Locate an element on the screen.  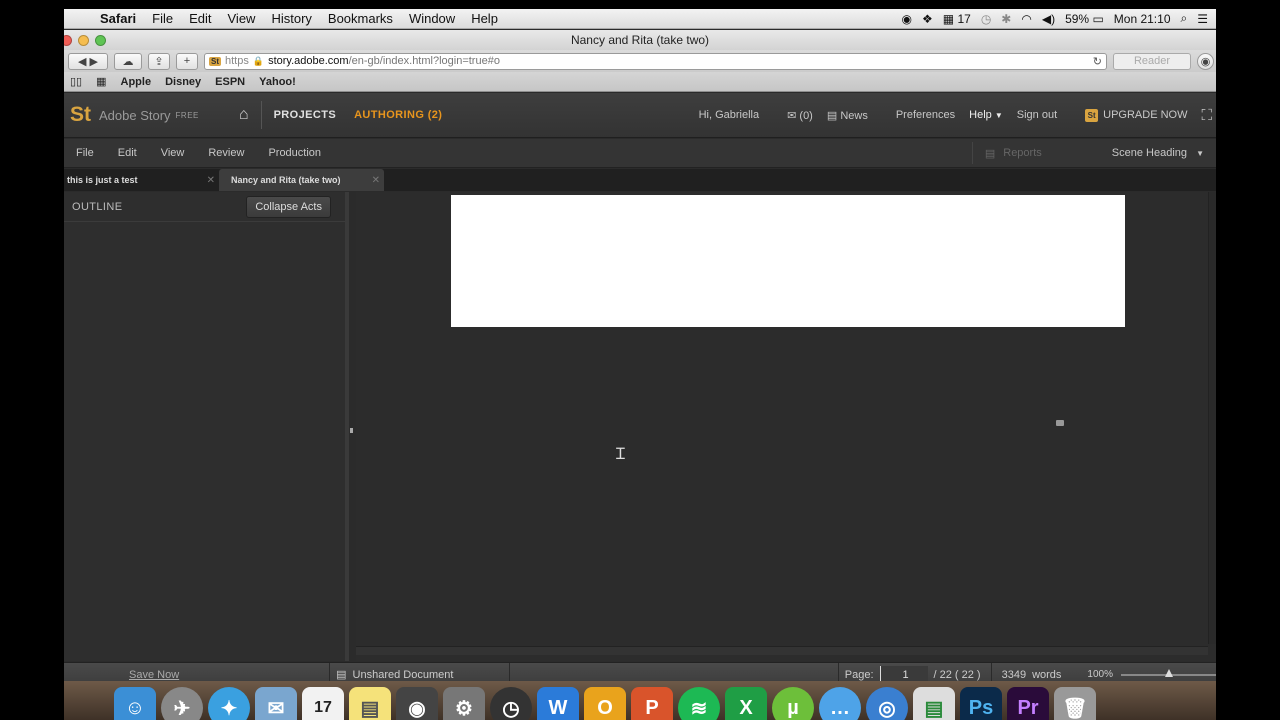
nav-authoring: AUTHORING (2) is located at coordinates (398, 115).